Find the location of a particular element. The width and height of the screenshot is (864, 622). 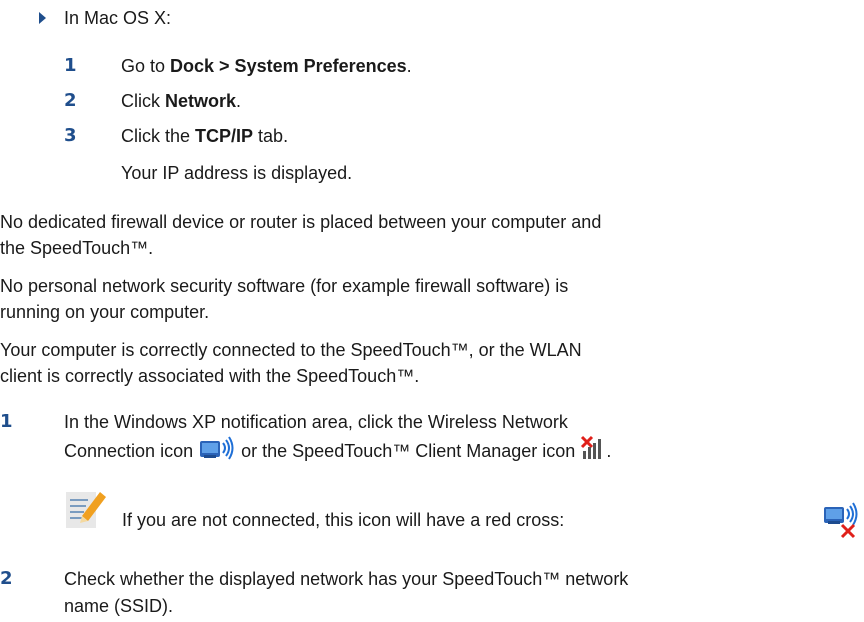

note-pencil-icon is located at coordinates (86, 512).